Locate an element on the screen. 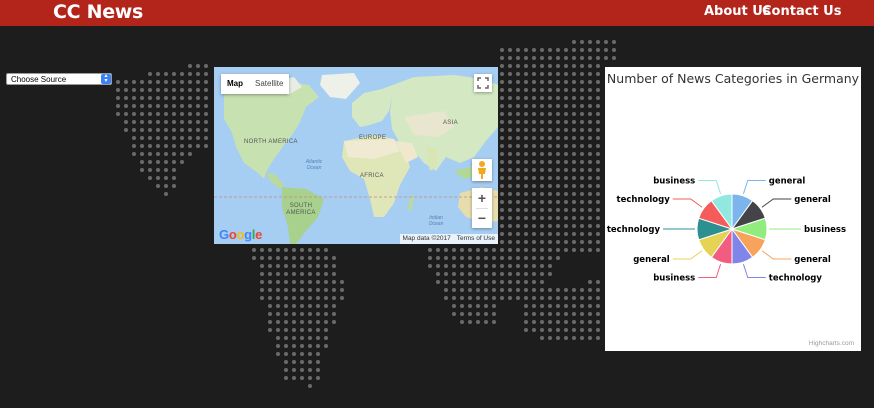  pegman-icon is located at coordinates (482, 170).